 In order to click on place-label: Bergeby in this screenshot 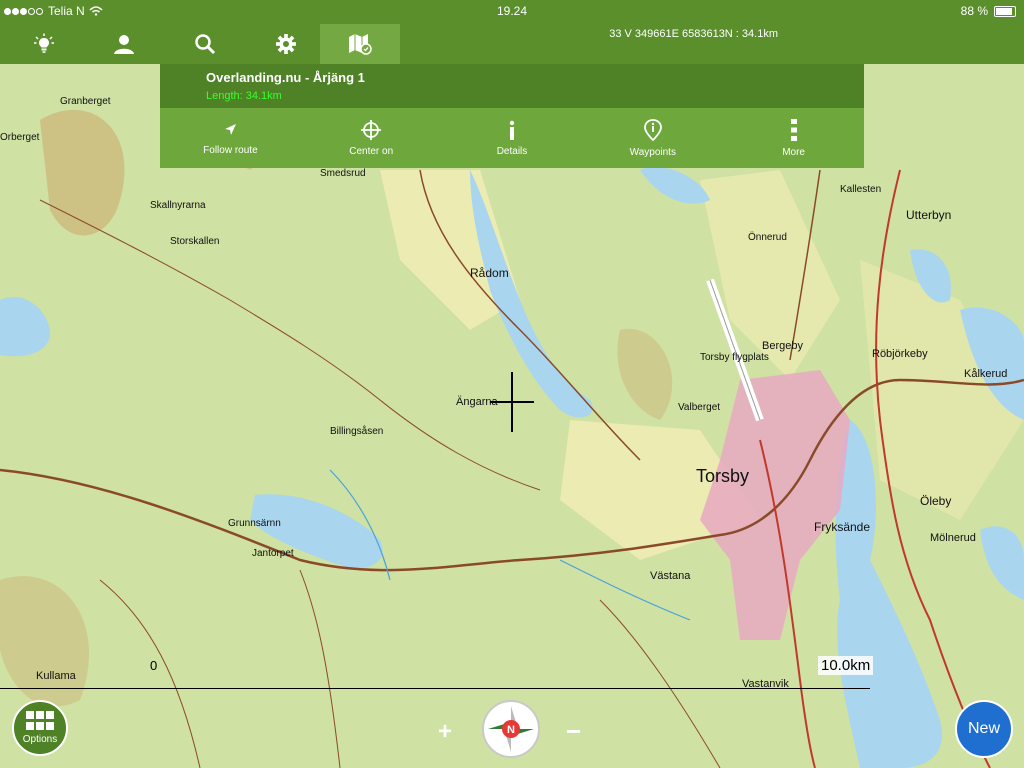, I will do `click(782, 346)`.